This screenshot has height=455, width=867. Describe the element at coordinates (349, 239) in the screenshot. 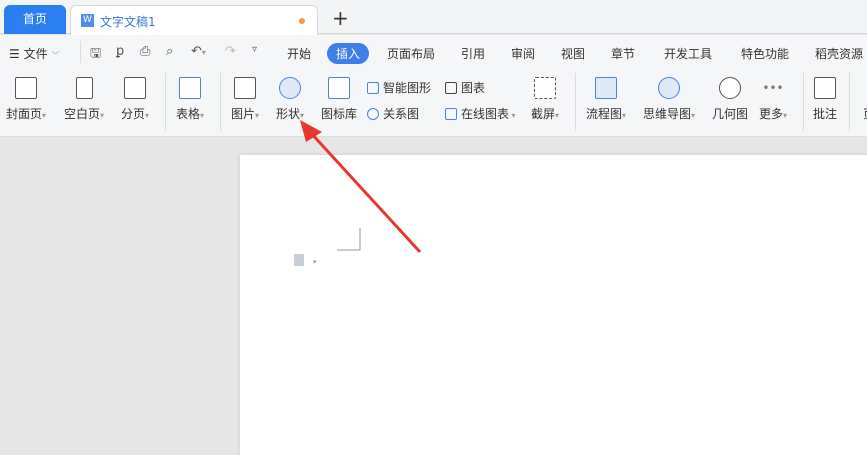

I see `margin-corner-mark` at that location.